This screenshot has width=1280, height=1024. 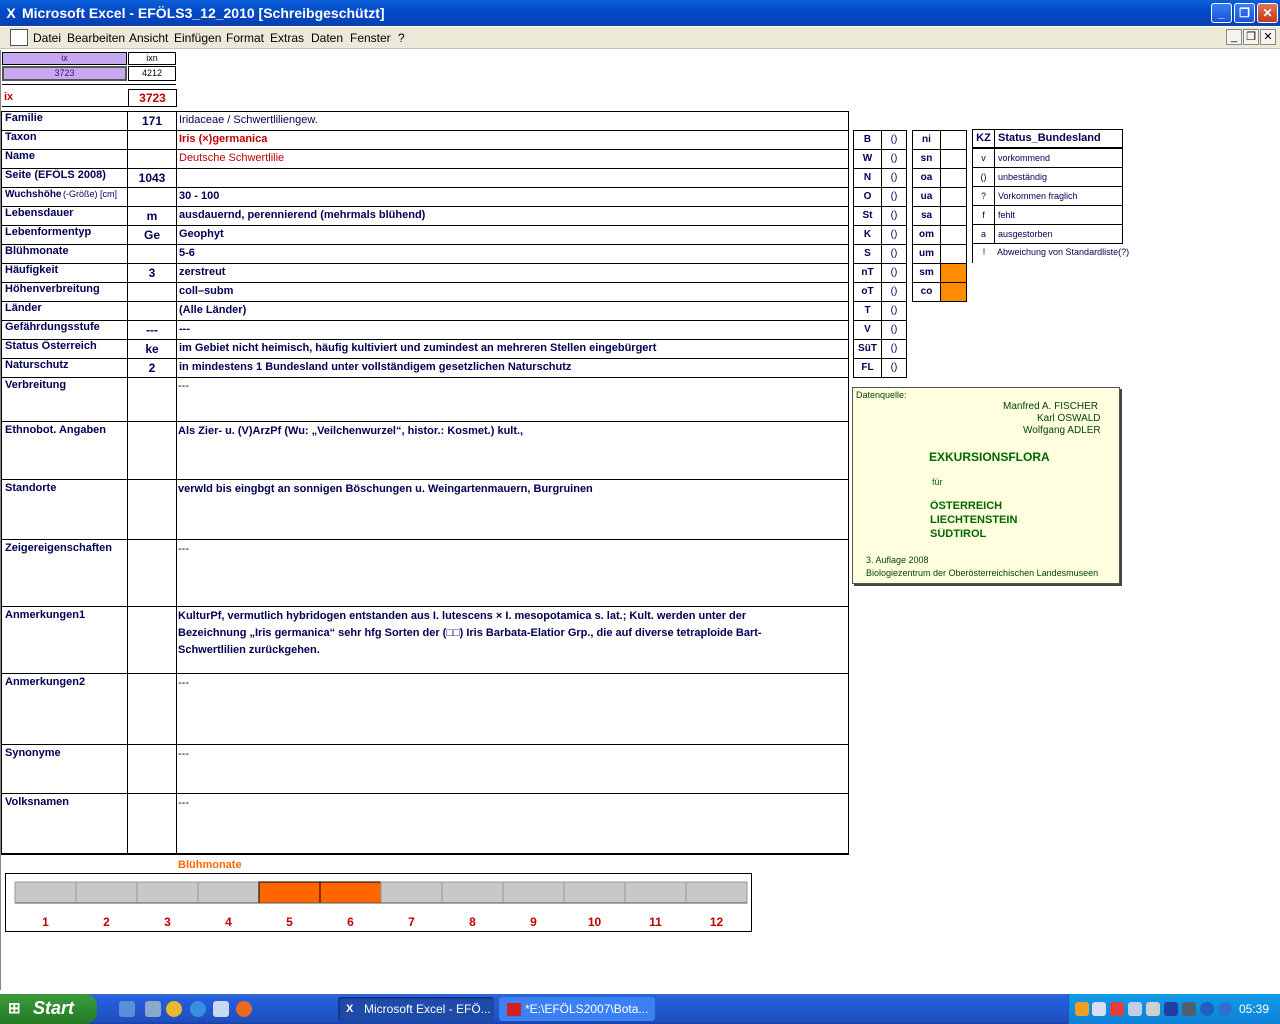 What do you see at coordinates (58, 548) in the screenshot?
I see `text-label: Zeigereigenschaften` at bounding box center [58, 548].